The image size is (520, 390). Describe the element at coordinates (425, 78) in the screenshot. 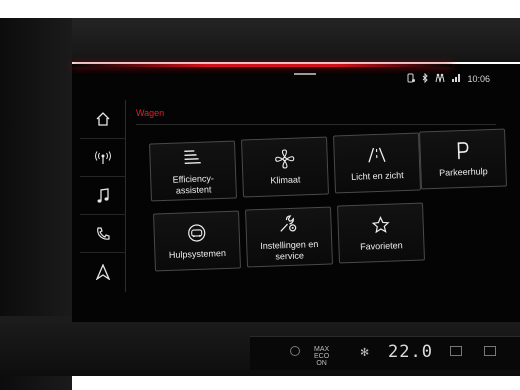

I see `bluetooth-icon` at that location.